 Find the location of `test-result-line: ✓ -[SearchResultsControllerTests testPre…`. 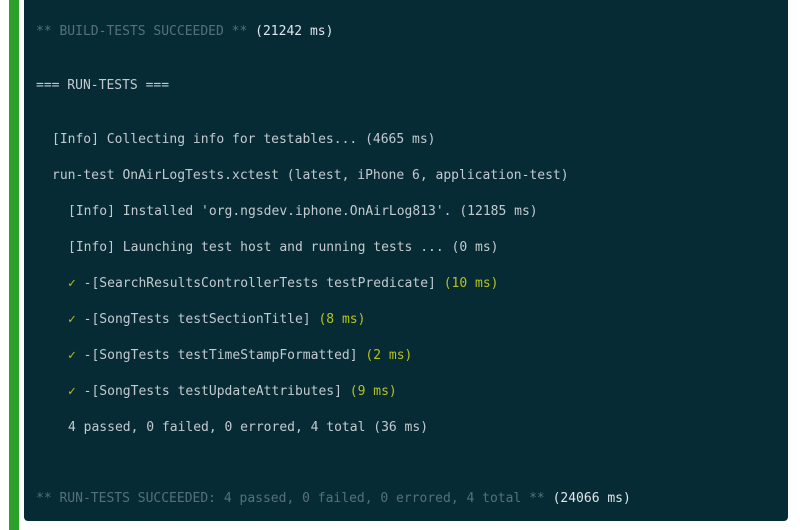

test-result-line: ✓ -[SearchResultsControllerTests testPre… is located at coordinates (283, 284).